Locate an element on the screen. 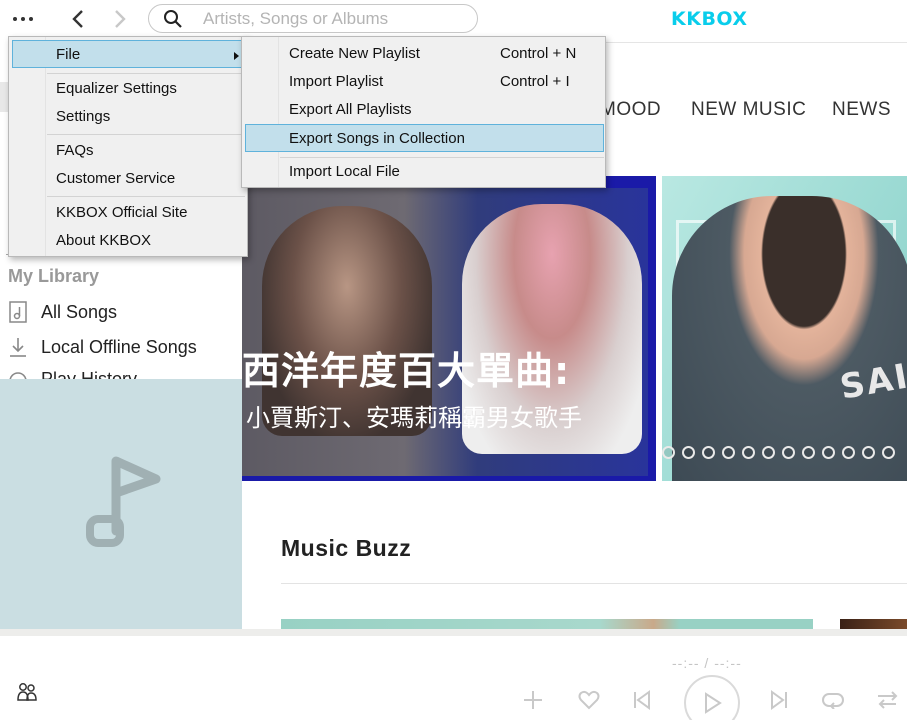 This screenshot has width=907, height=720. library-title: My Library is located at coordinates (54, 276).